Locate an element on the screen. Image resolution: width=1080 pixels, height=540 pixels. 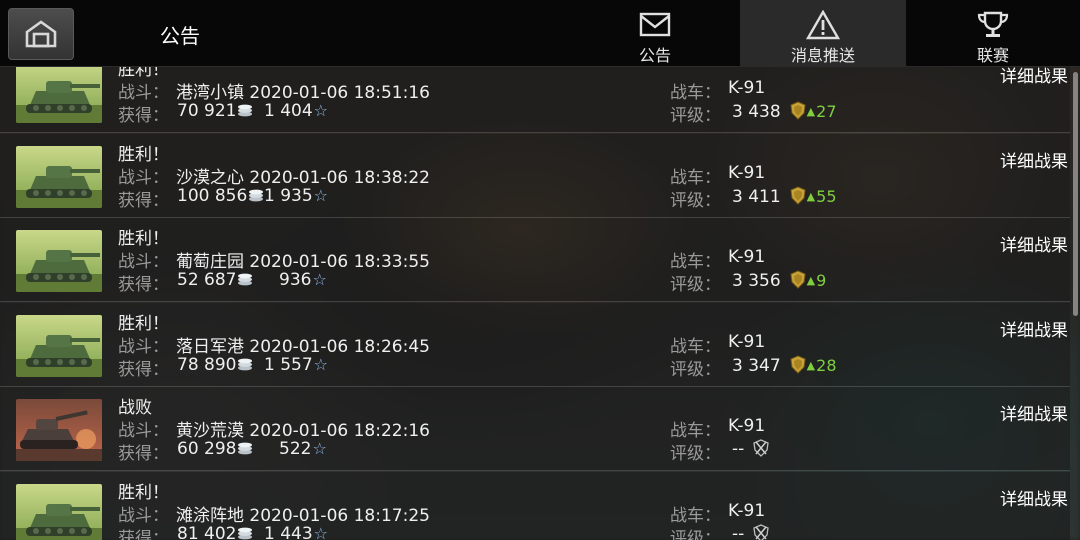
xp-value: 1 557☆ is located at coordinates (296, 364).